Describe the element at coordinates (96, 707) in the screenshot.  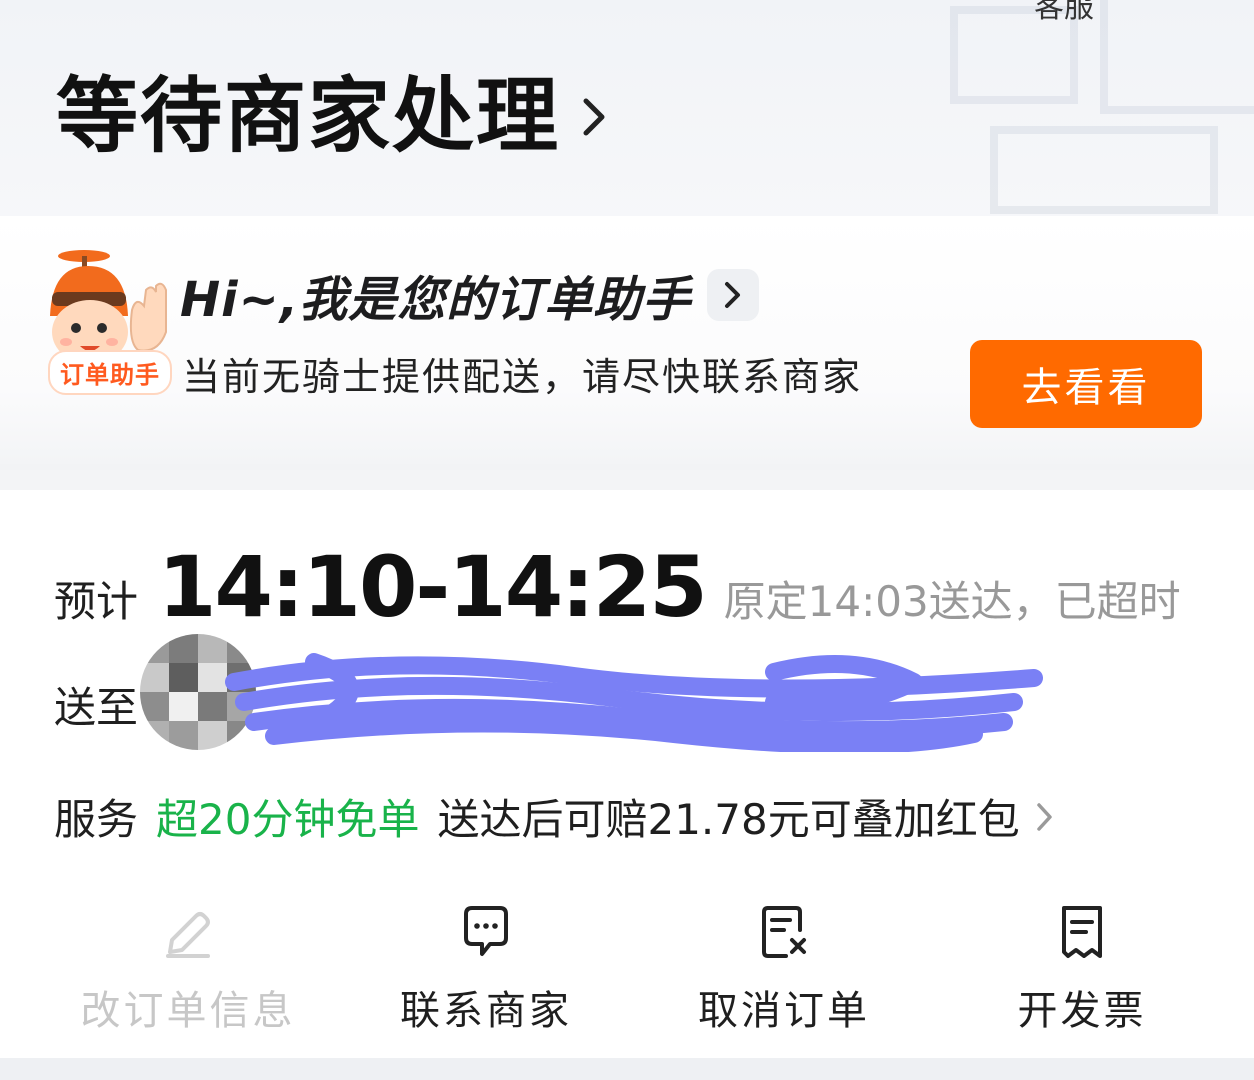
I see `delivery-address-label: 送至` at that location.